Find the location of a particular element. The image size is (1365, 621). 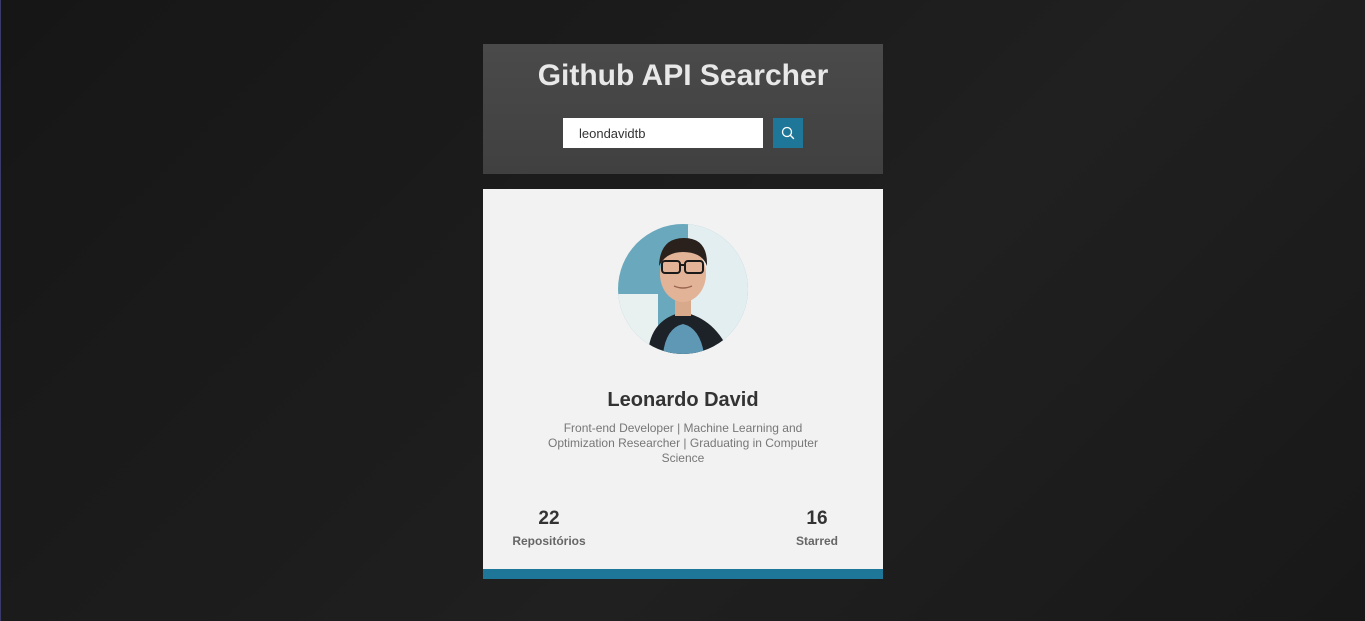

user-avatar is located at coordinates (683, 289).